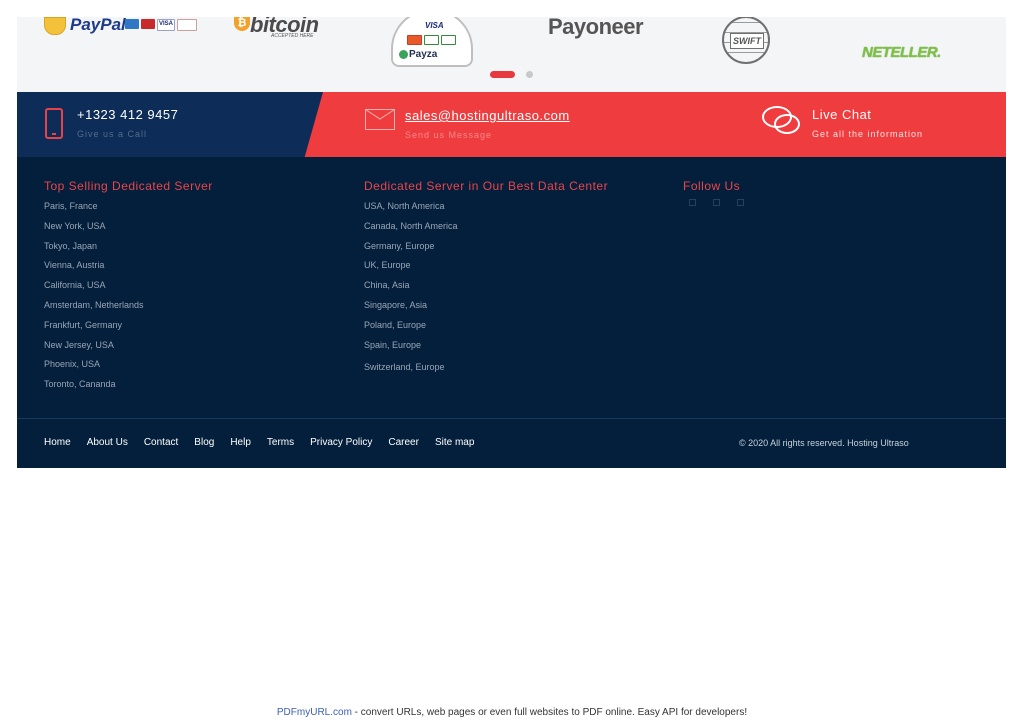  What do you see at coordinates (128, 387) in the screenshot?
I see `footer-link: Toronto, Cananda` at bounding box center [128, 387].